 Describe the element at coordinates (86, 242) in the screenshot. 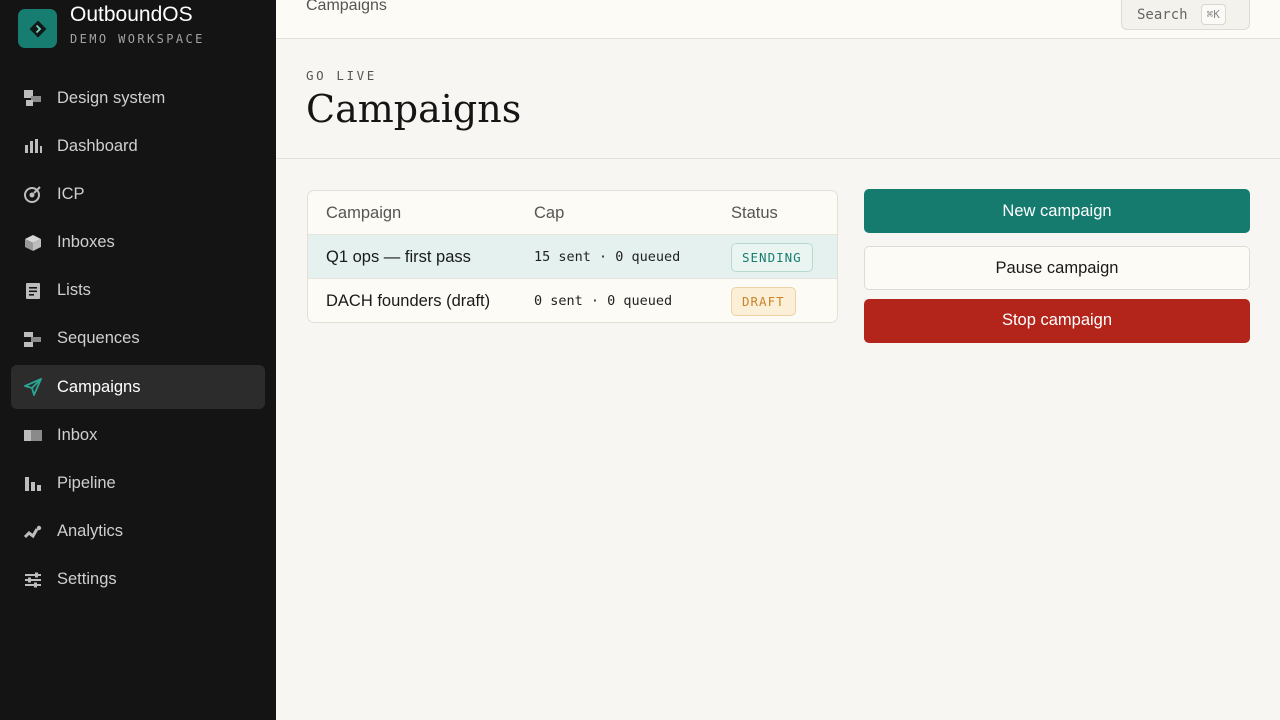

I see `sidebar-item-label: Inboxes` at that location.